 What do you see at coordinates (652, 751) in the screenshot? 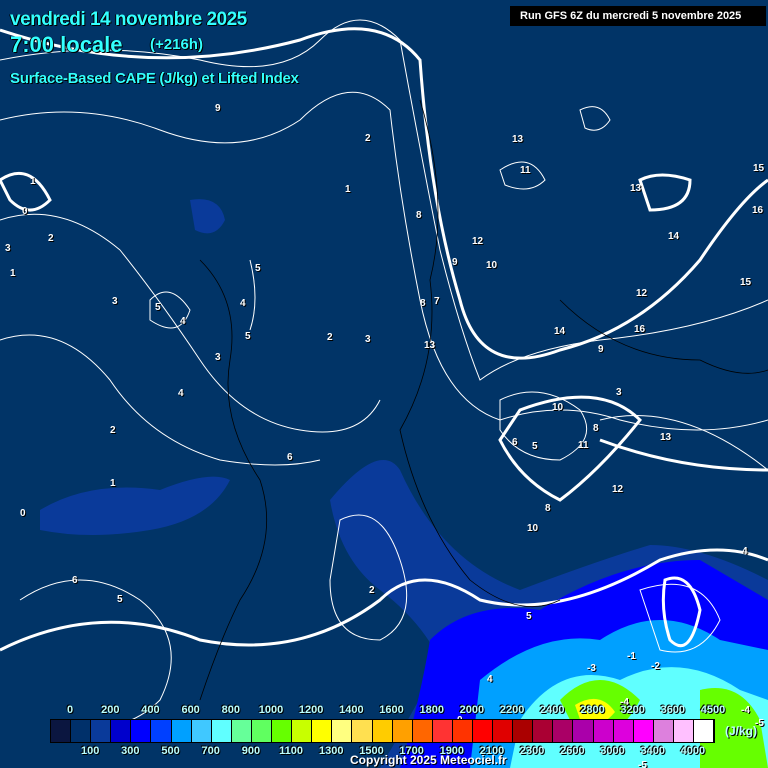
I see `colorbar-tick-label: 3400` at bounding box center [652, 751].